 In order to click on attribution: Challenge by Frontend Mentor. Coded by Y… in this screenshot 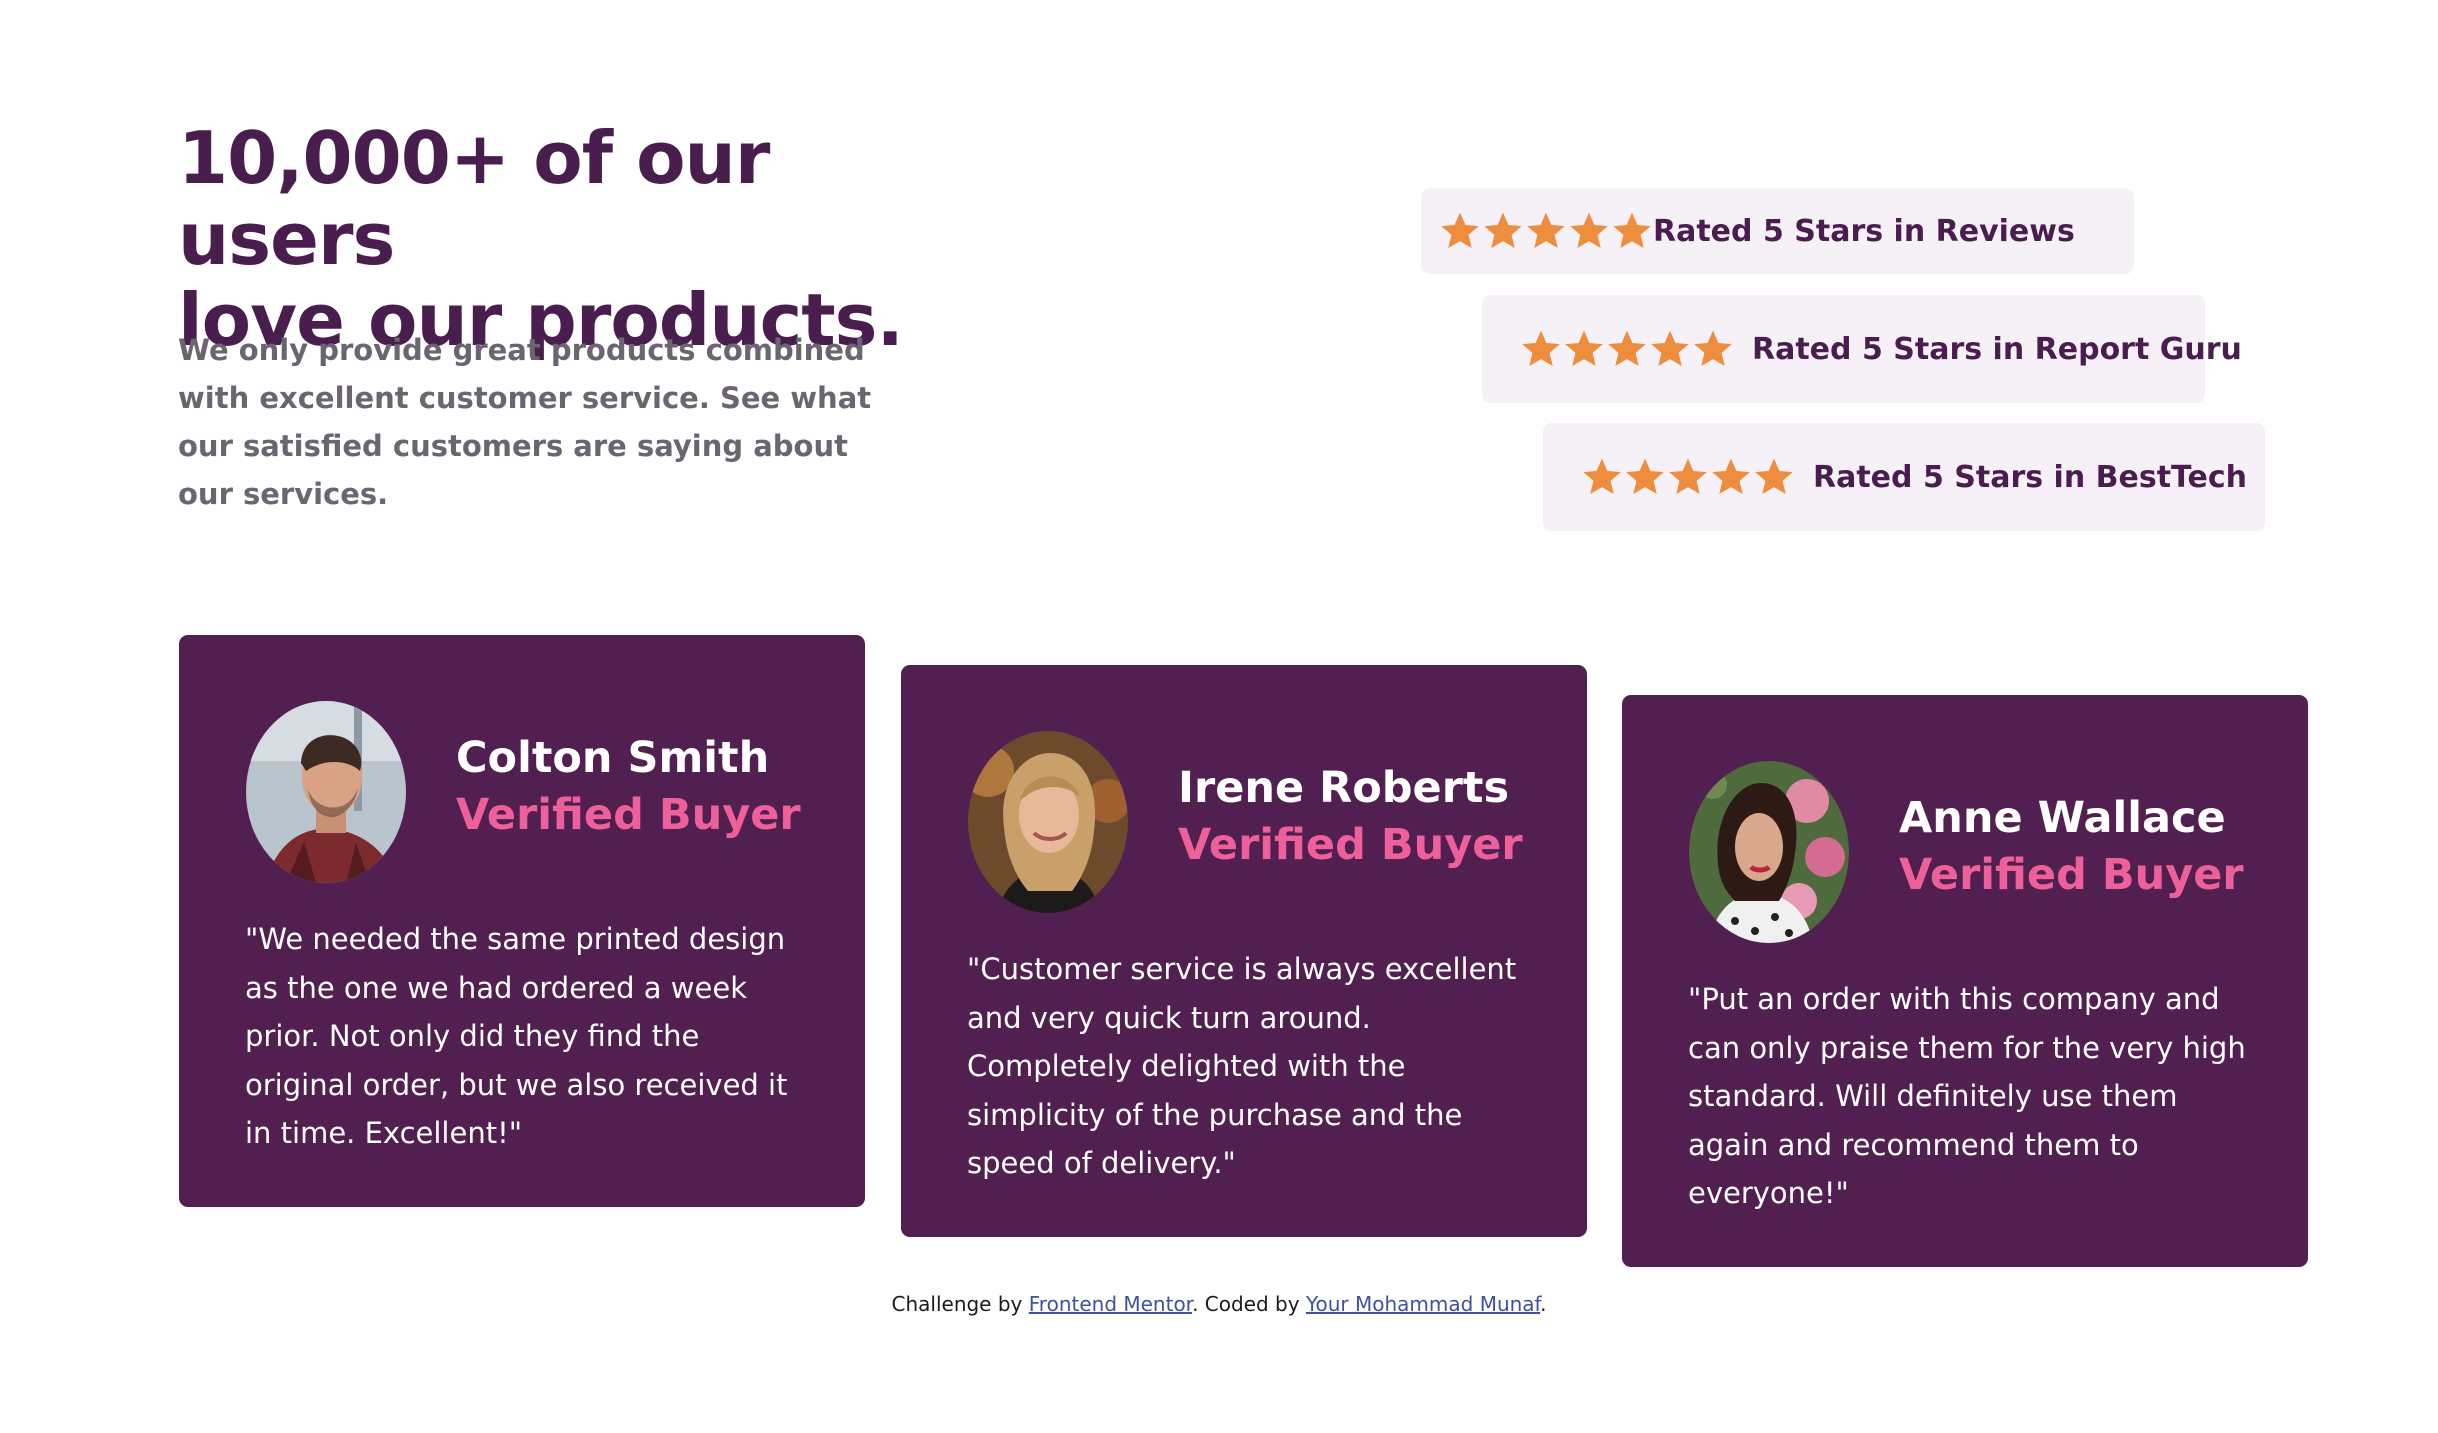, I will do `click(1219, 1304)`.